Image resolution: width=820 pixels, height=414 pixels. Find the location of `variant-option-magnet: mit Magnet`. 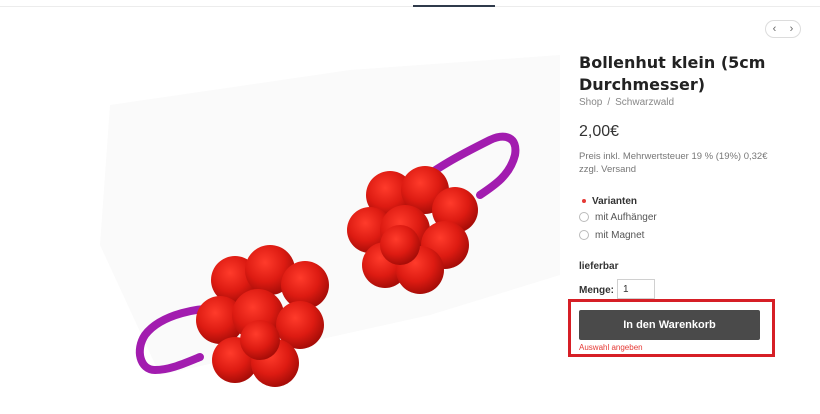

variant-option-magnet: mit Magnet is located at coordinates (618, 235).